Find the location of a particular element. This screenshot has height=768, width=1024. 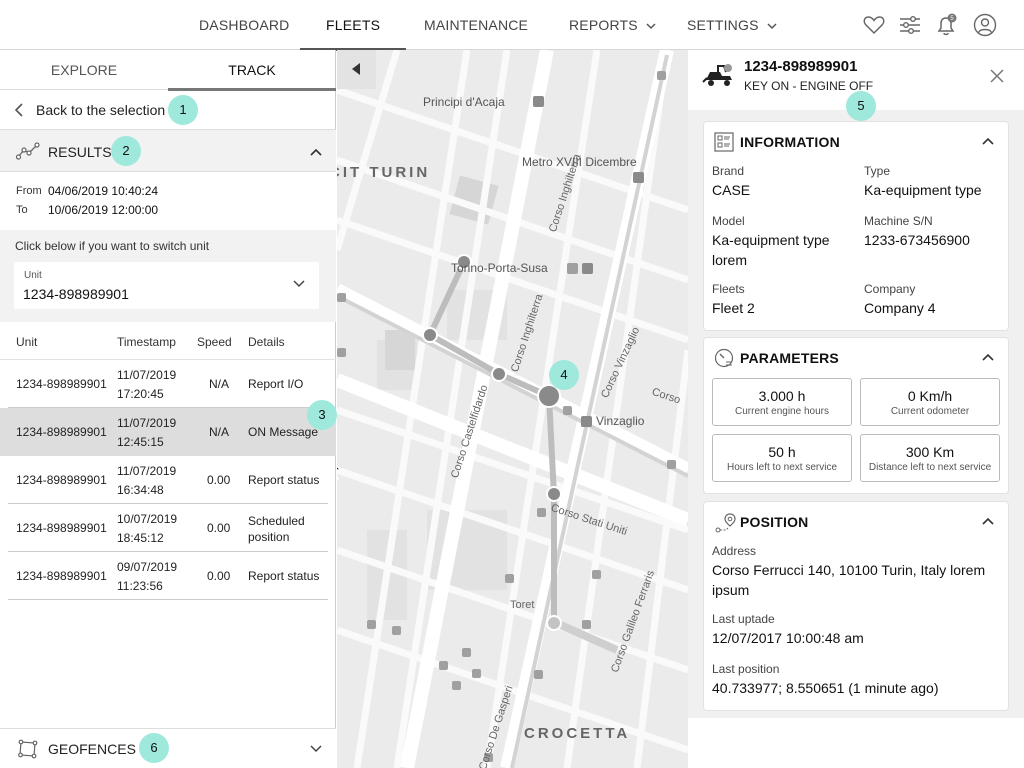

brand-label: Brand is located at coordinates (728, 171).